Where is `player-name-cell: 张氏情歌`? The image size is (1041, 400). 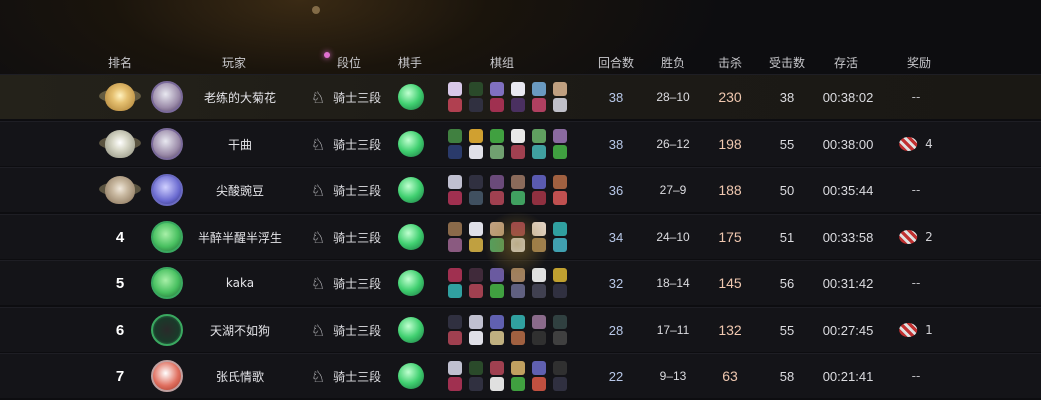 player-name-cell: 张氏情歌 is located at coordinates (240, 376).